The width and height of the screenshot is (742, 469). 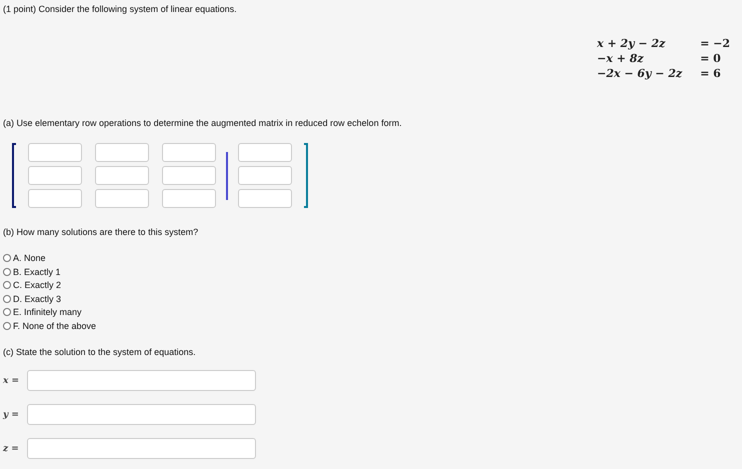 What do you see at coordinates (37, 299) in the screenshot?
I see `option-label: D. Exactly 3` at bounding box center [37, 299].